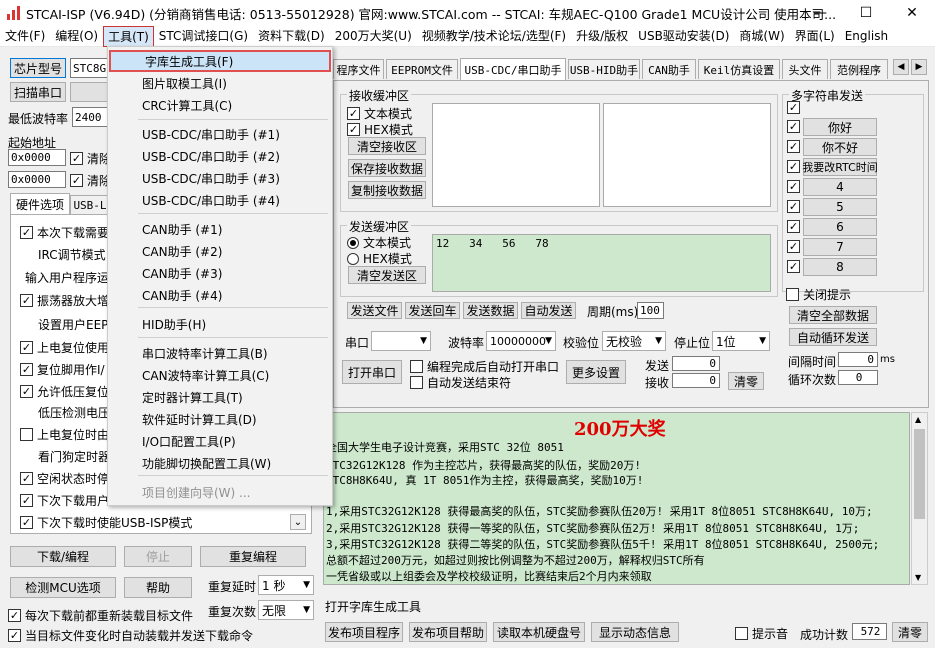 This screenshot has width=935, height=648. I want to click on port-select: ▼, so click(401, 341).